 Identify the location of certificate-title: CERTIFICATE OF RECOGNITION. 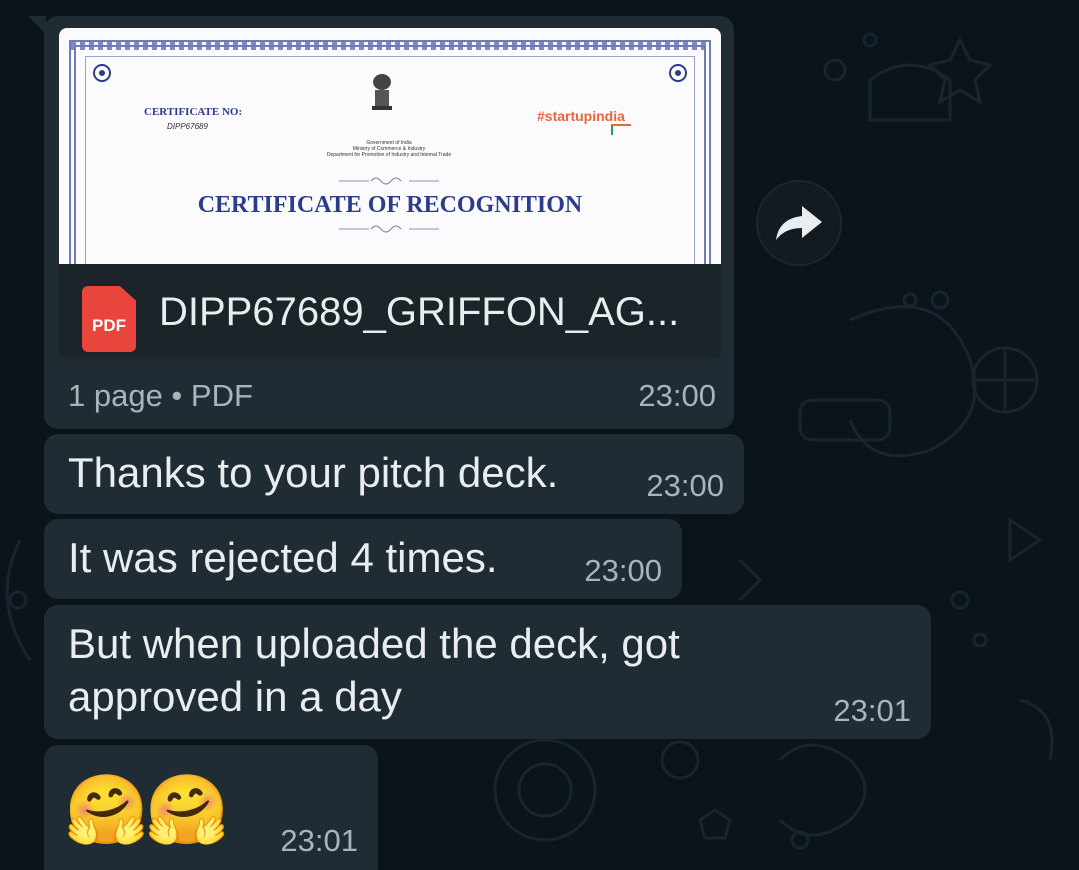
(390, 205).